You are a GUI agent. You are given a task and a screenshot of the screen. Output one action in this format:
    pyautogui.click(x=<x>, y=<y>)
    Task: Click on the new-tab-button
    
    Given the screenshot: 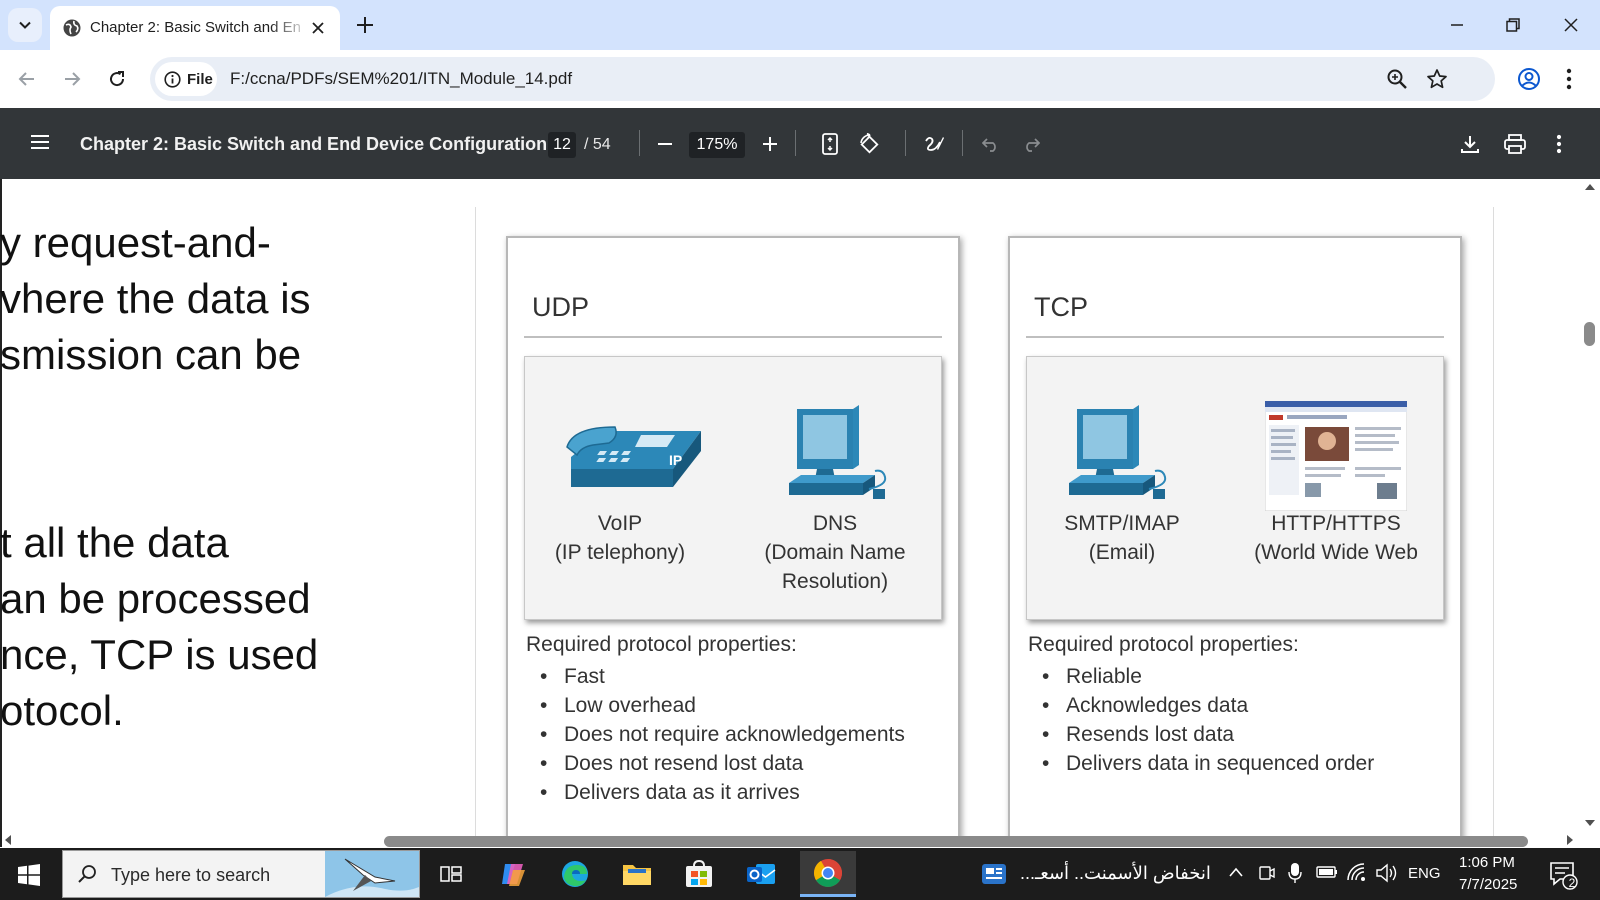 What is the action you would take?
    pyautogui.click(x=365, y=25)
    